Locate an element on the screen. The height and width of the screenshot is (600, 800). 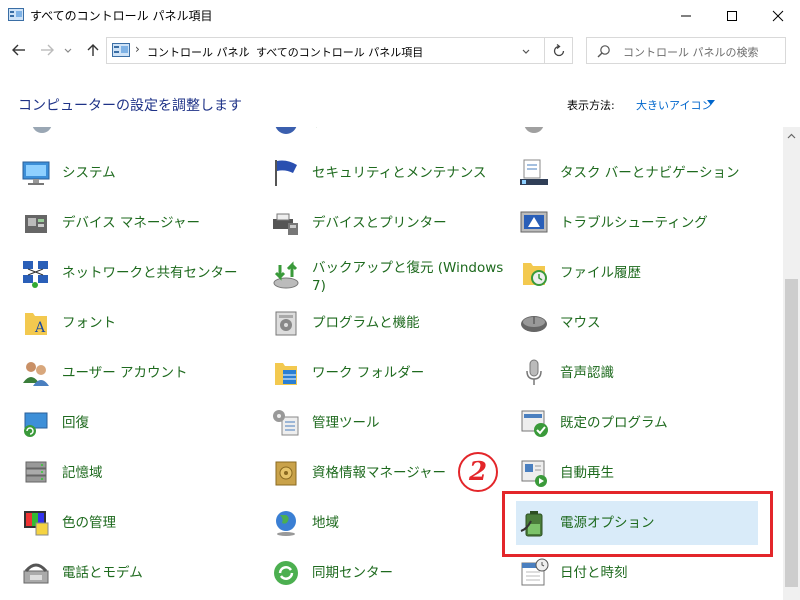
view-by-dropdown: 大きいアイコン is located at coordinates (674, 105).